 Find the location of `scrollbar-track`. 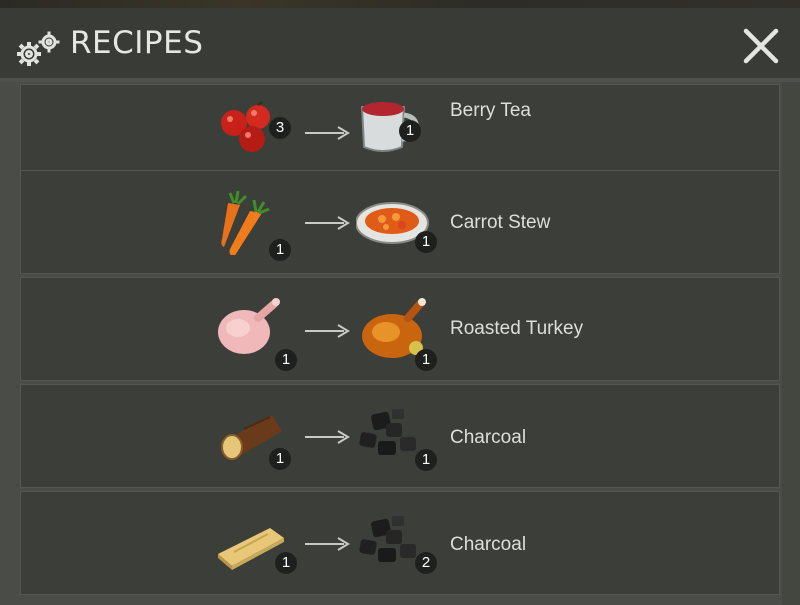

scrollbar-track is located at coordinates (791, 343).